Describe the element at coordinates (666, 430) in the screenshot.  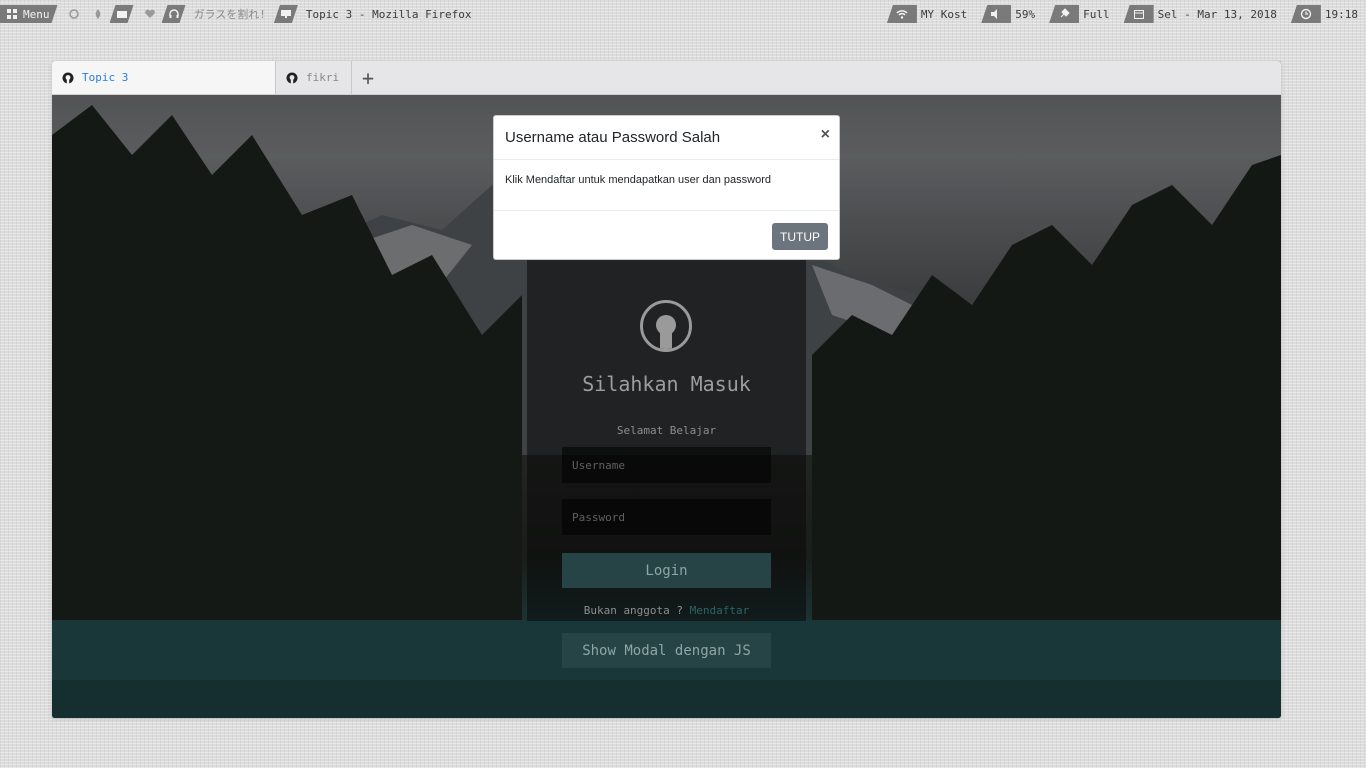
I see `login-subtitle: Selamat Belajar` at that location.